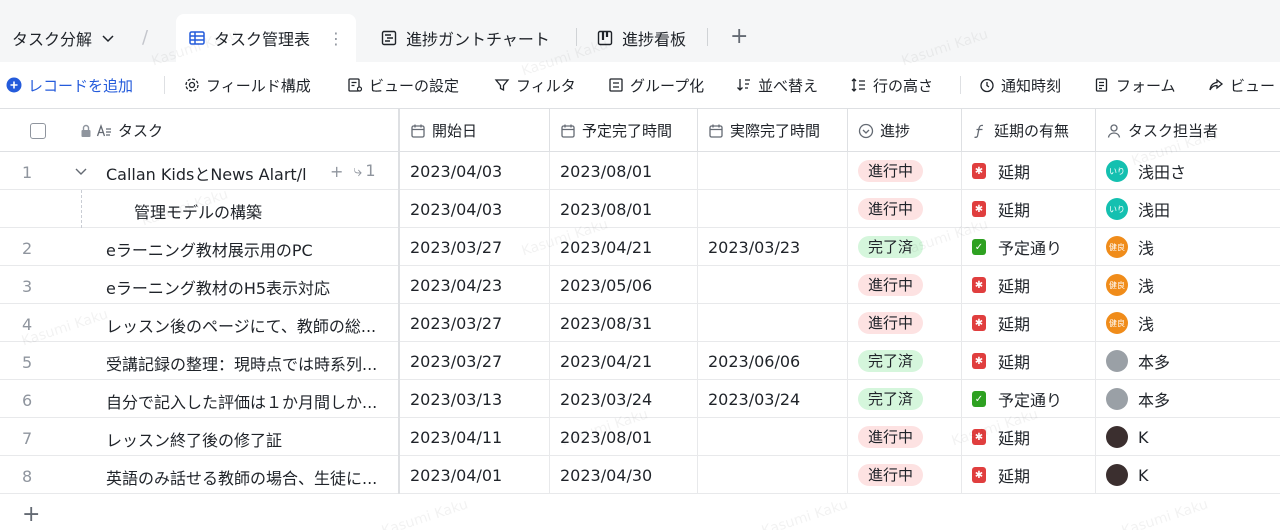 The height and width of the screenshot is (530, 1280). I want to click on task-cell: 3 eラーニング教材のH5表示対応, so click(200, 285).